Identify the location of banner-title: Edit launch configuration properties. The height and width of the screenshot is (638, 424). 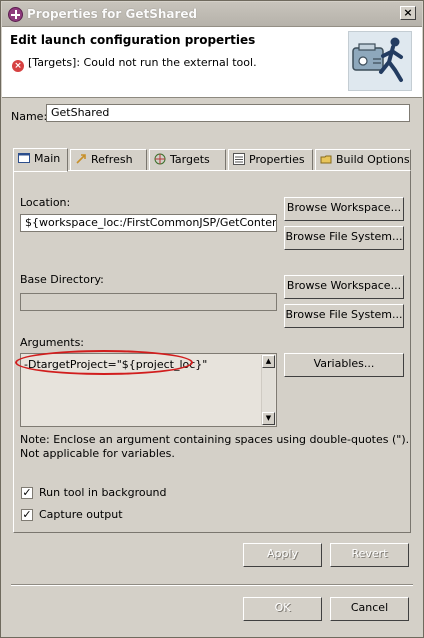
(133, 40).